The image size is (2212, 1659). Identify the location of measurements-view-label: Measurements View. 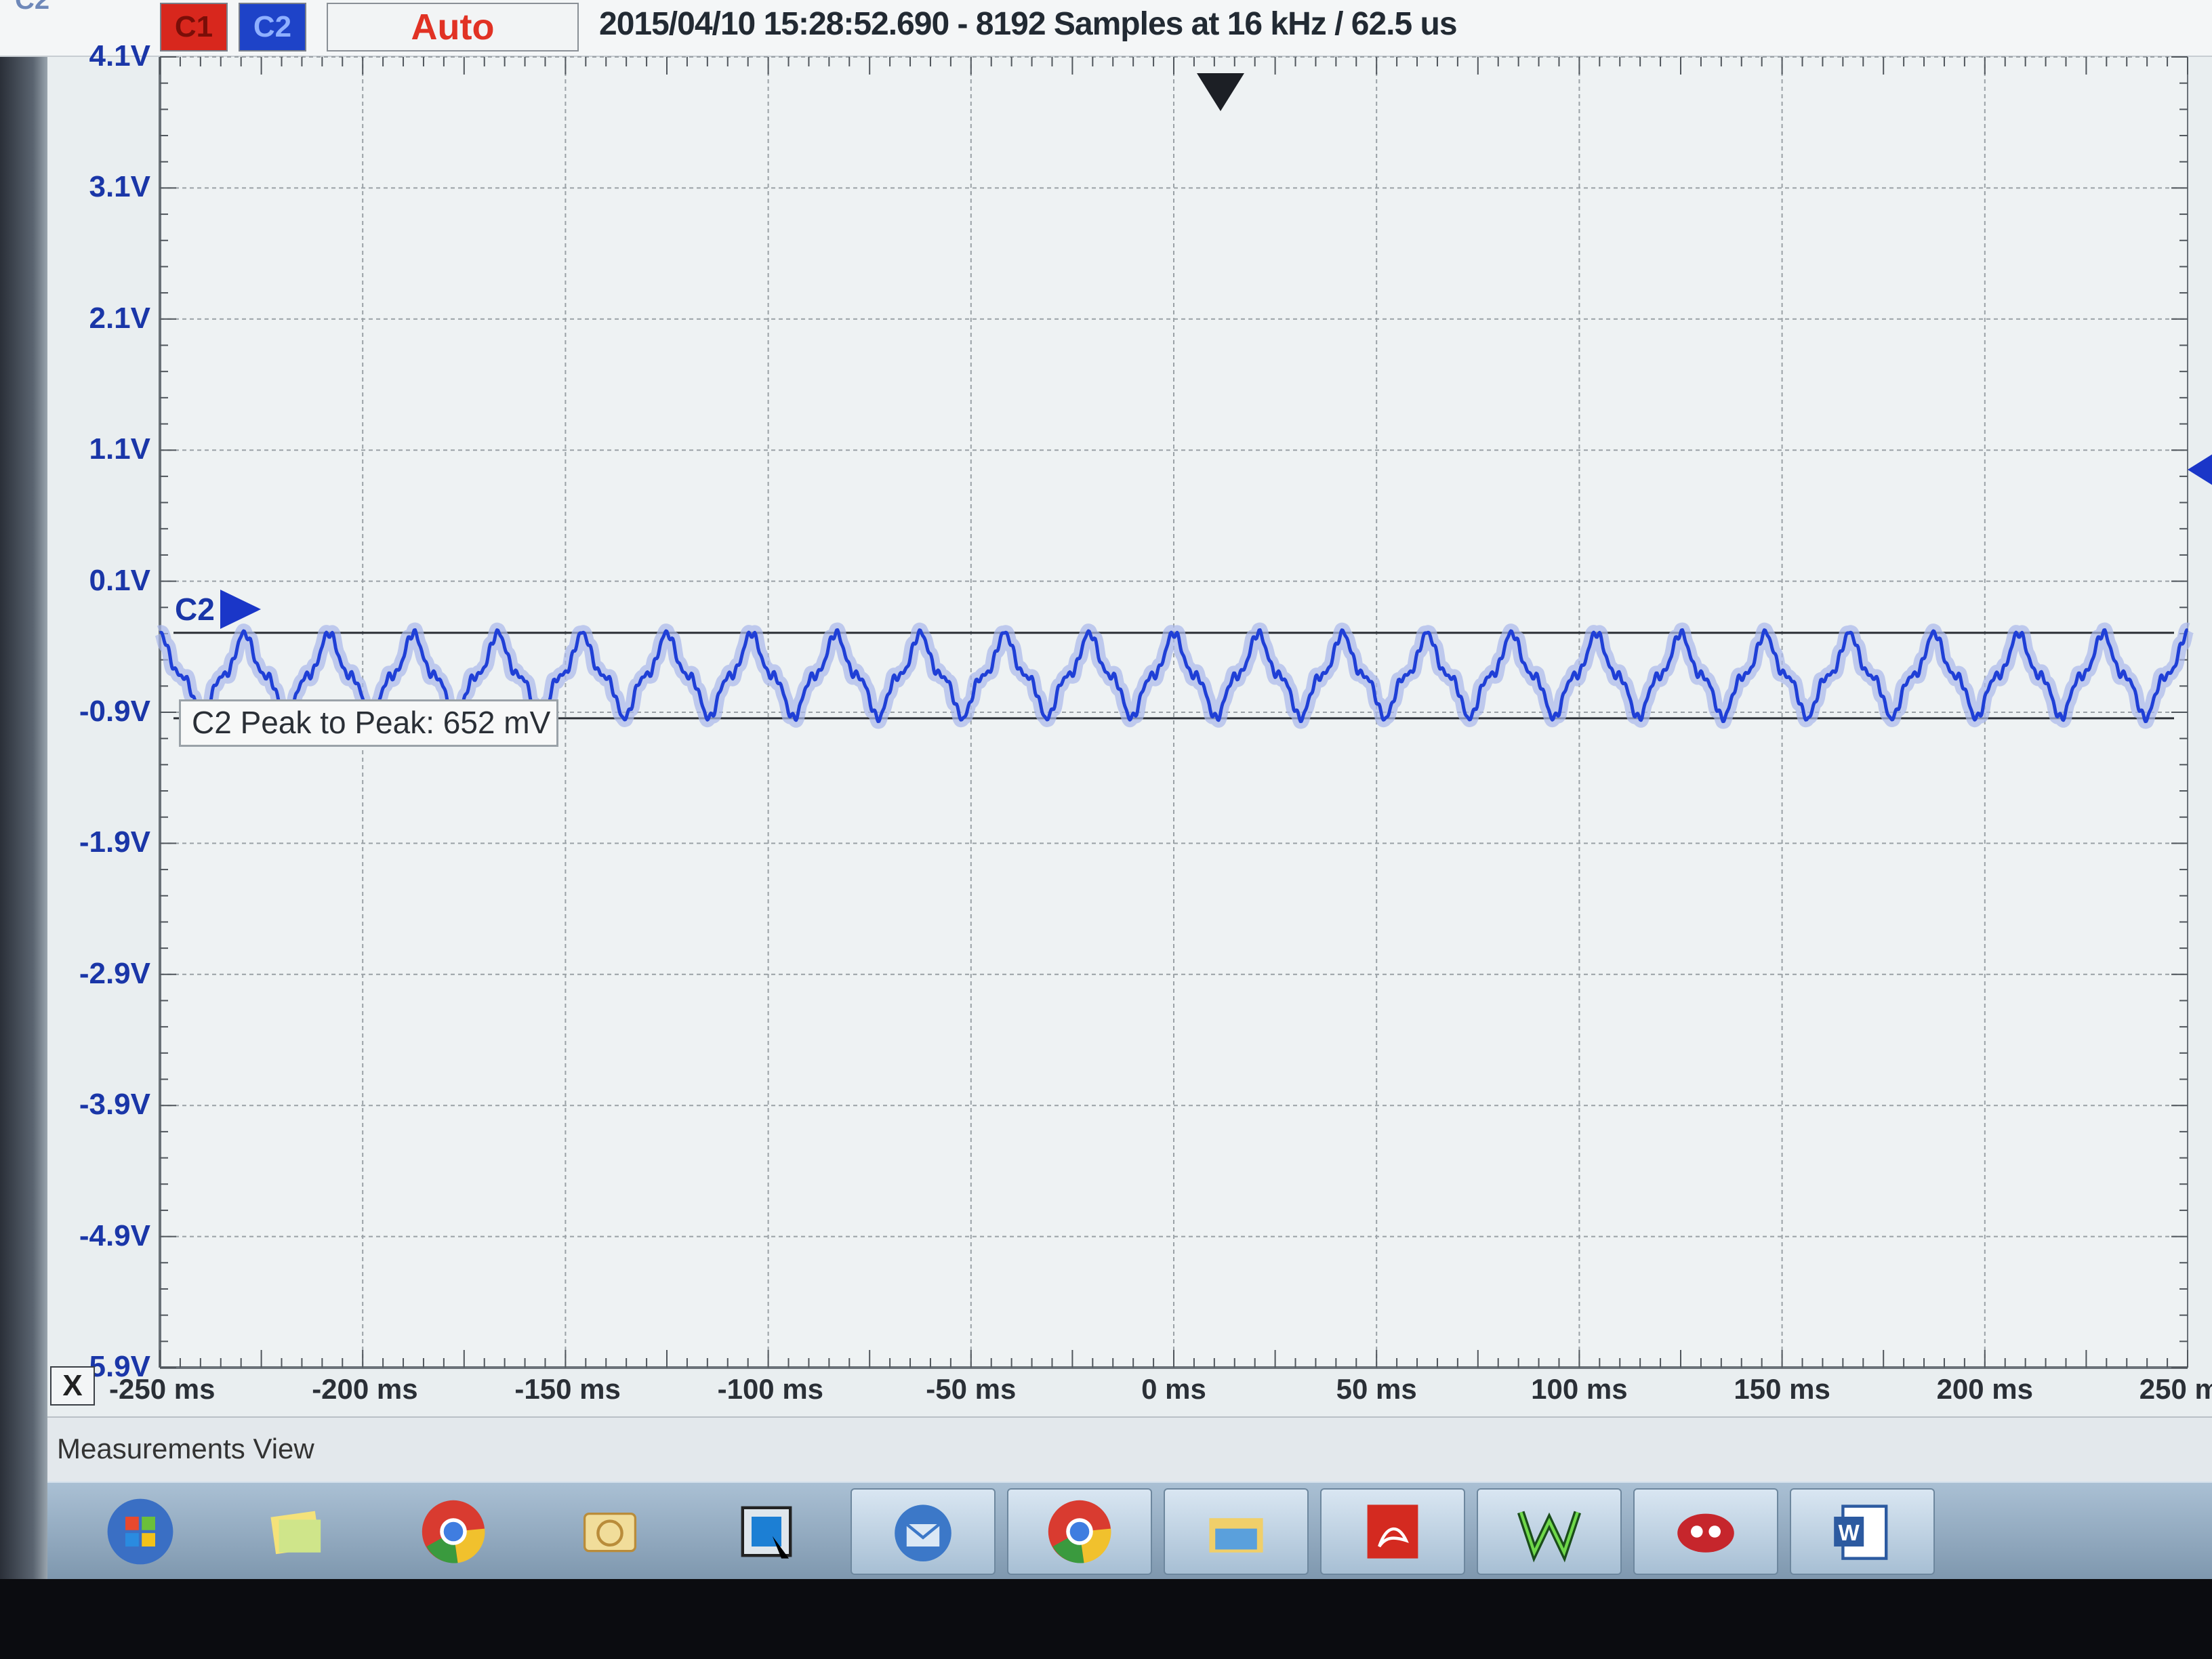
(185, 1449).